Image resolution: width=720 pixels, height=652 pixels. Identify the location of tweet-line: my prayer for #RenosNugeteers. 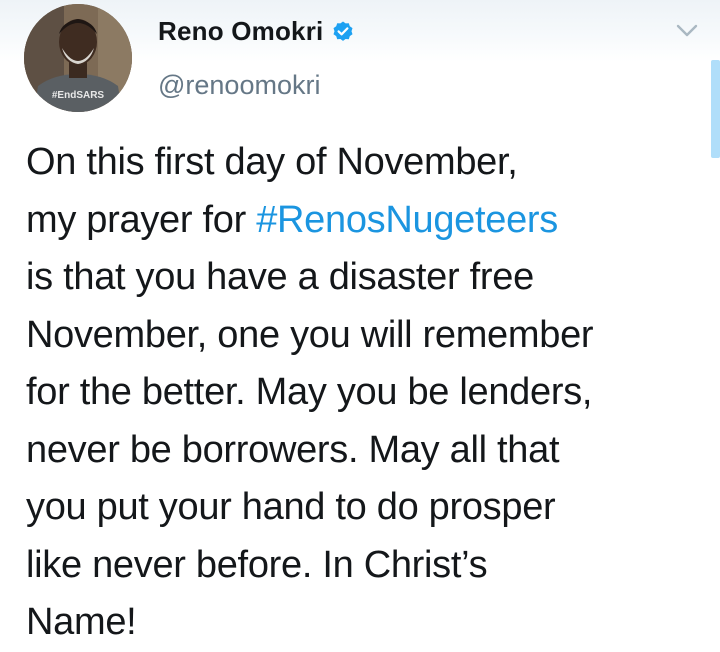
(366, 221).